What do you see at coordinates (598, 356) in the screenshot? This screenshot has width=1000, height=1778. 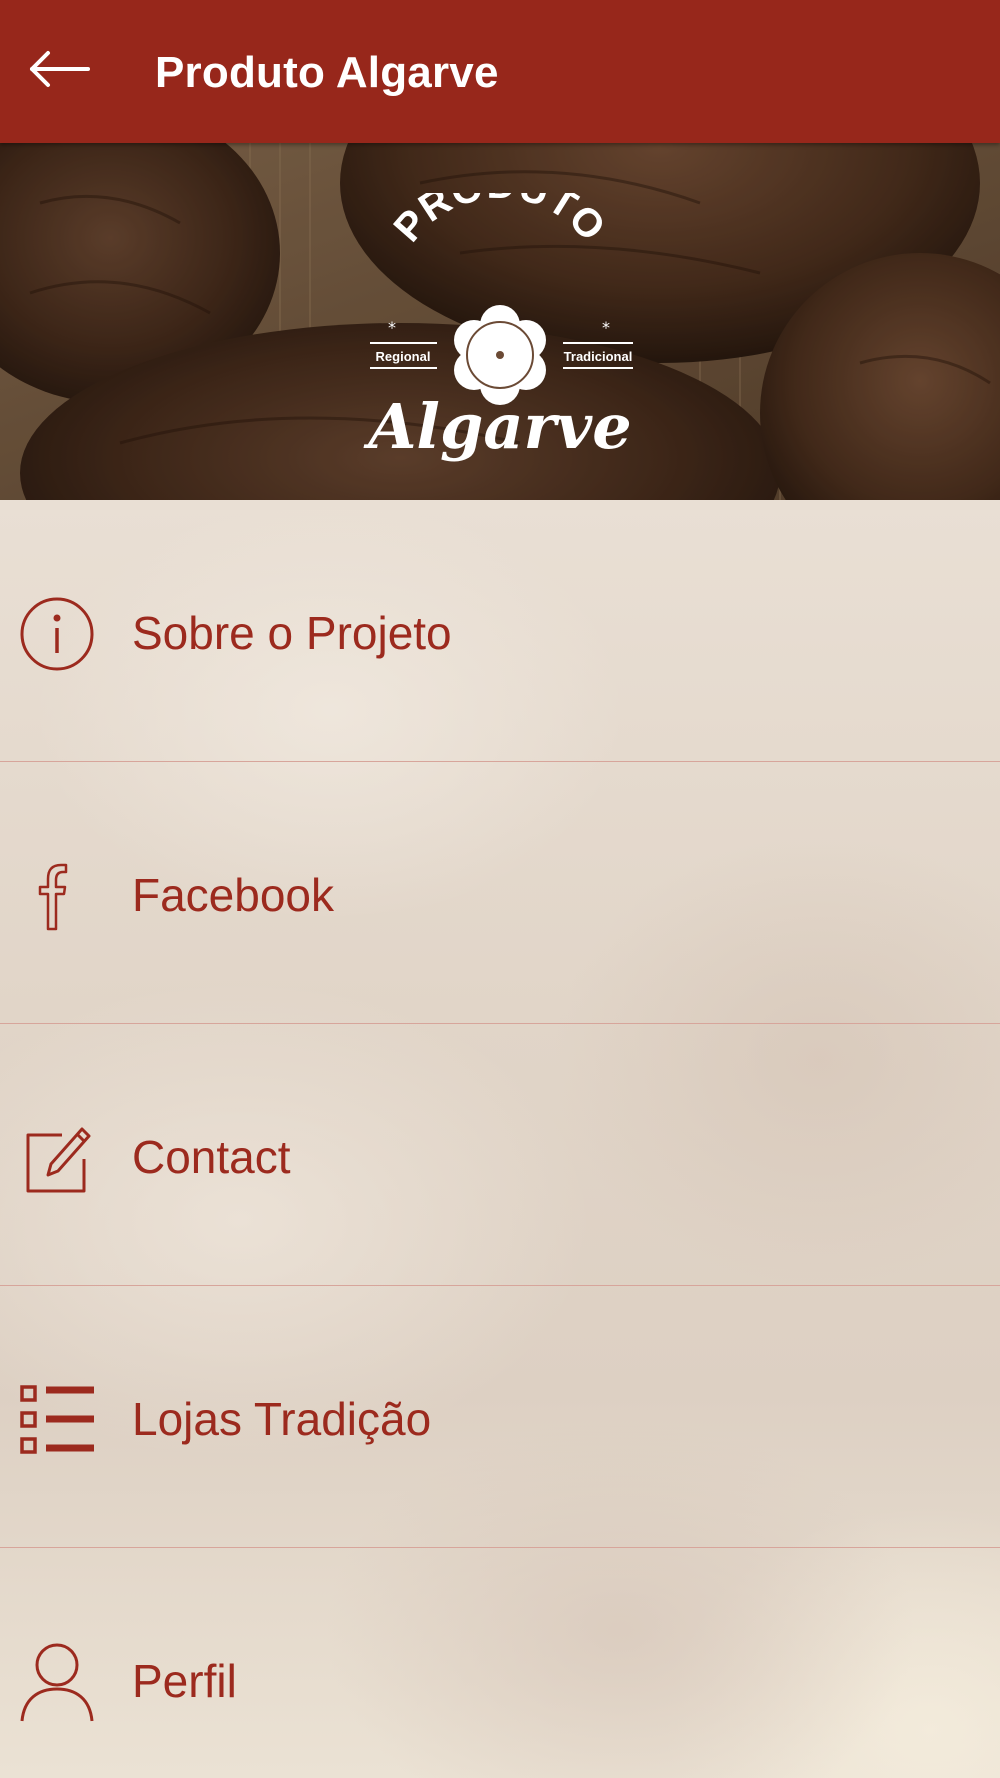 I see `svg-text: Tradicional` at bounding box center [598, 356].